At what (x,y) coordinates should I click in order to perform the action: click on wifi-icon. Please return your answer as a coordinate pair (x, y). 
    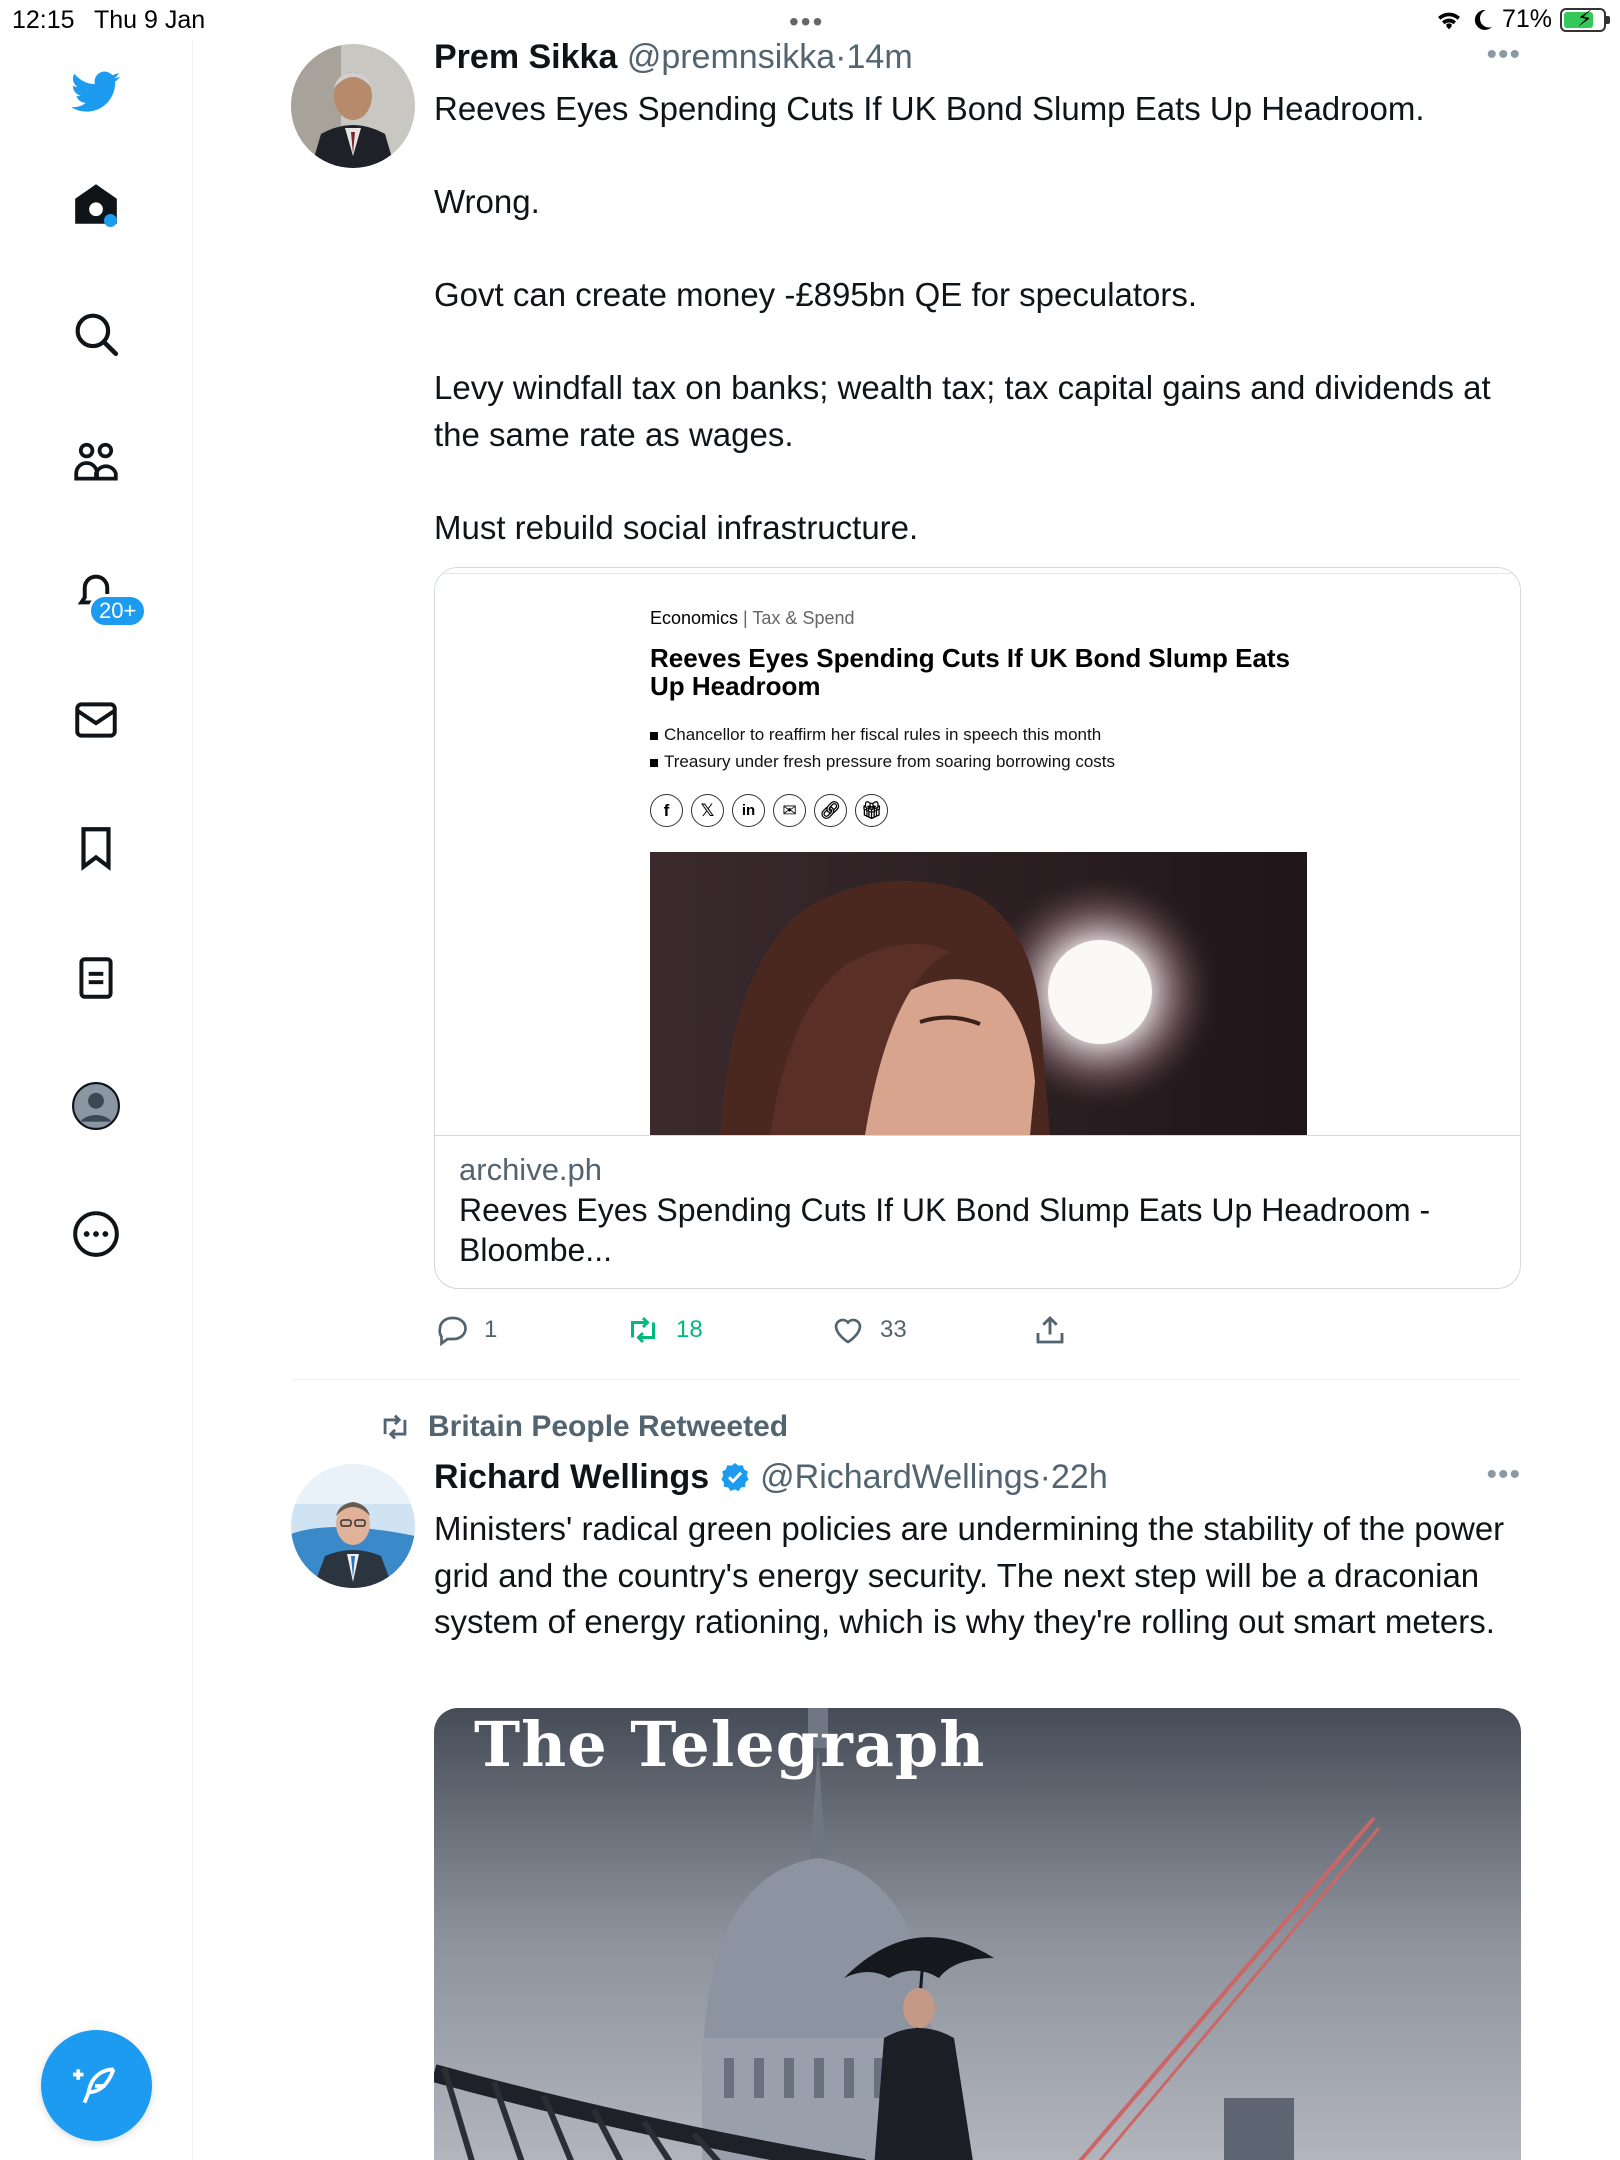
    Looking at the image, I should click on (1448, 20).